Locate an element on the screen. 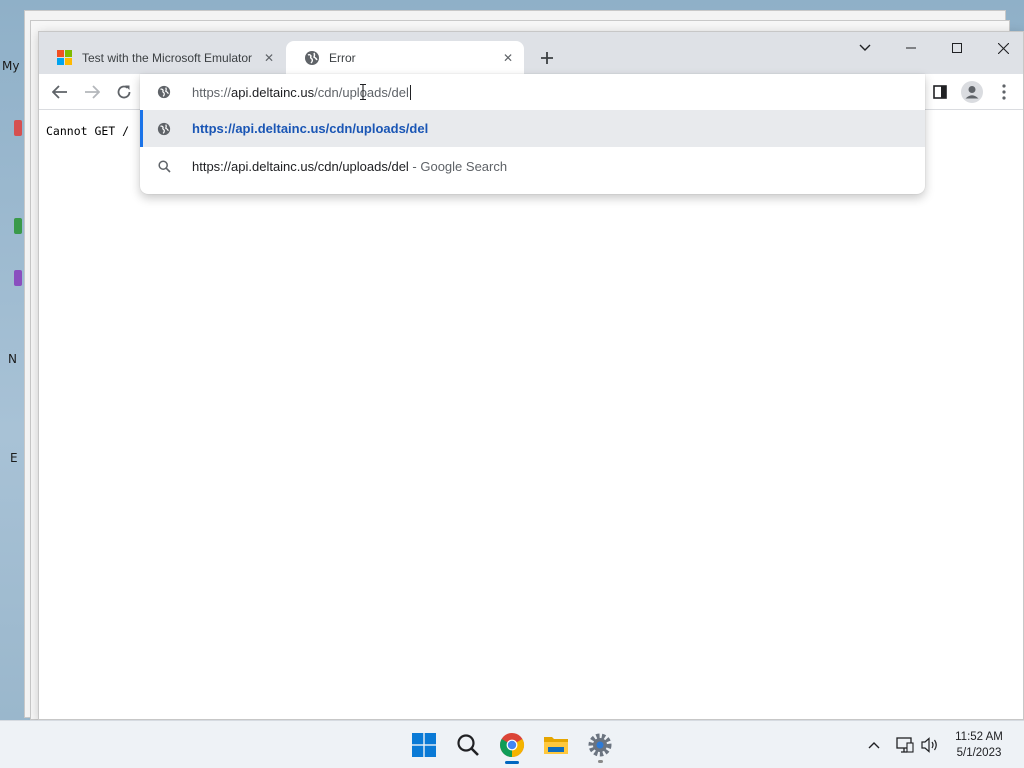 The width and height of the screenshot is (1024, 768). page-error-text: Cannot GET / is located at coordinates (88, 131).